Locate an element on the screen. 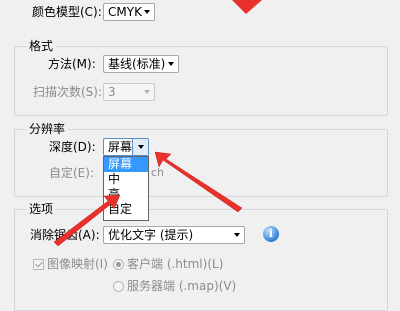  options-legend: 选项 is located at coordinates (41, 209).